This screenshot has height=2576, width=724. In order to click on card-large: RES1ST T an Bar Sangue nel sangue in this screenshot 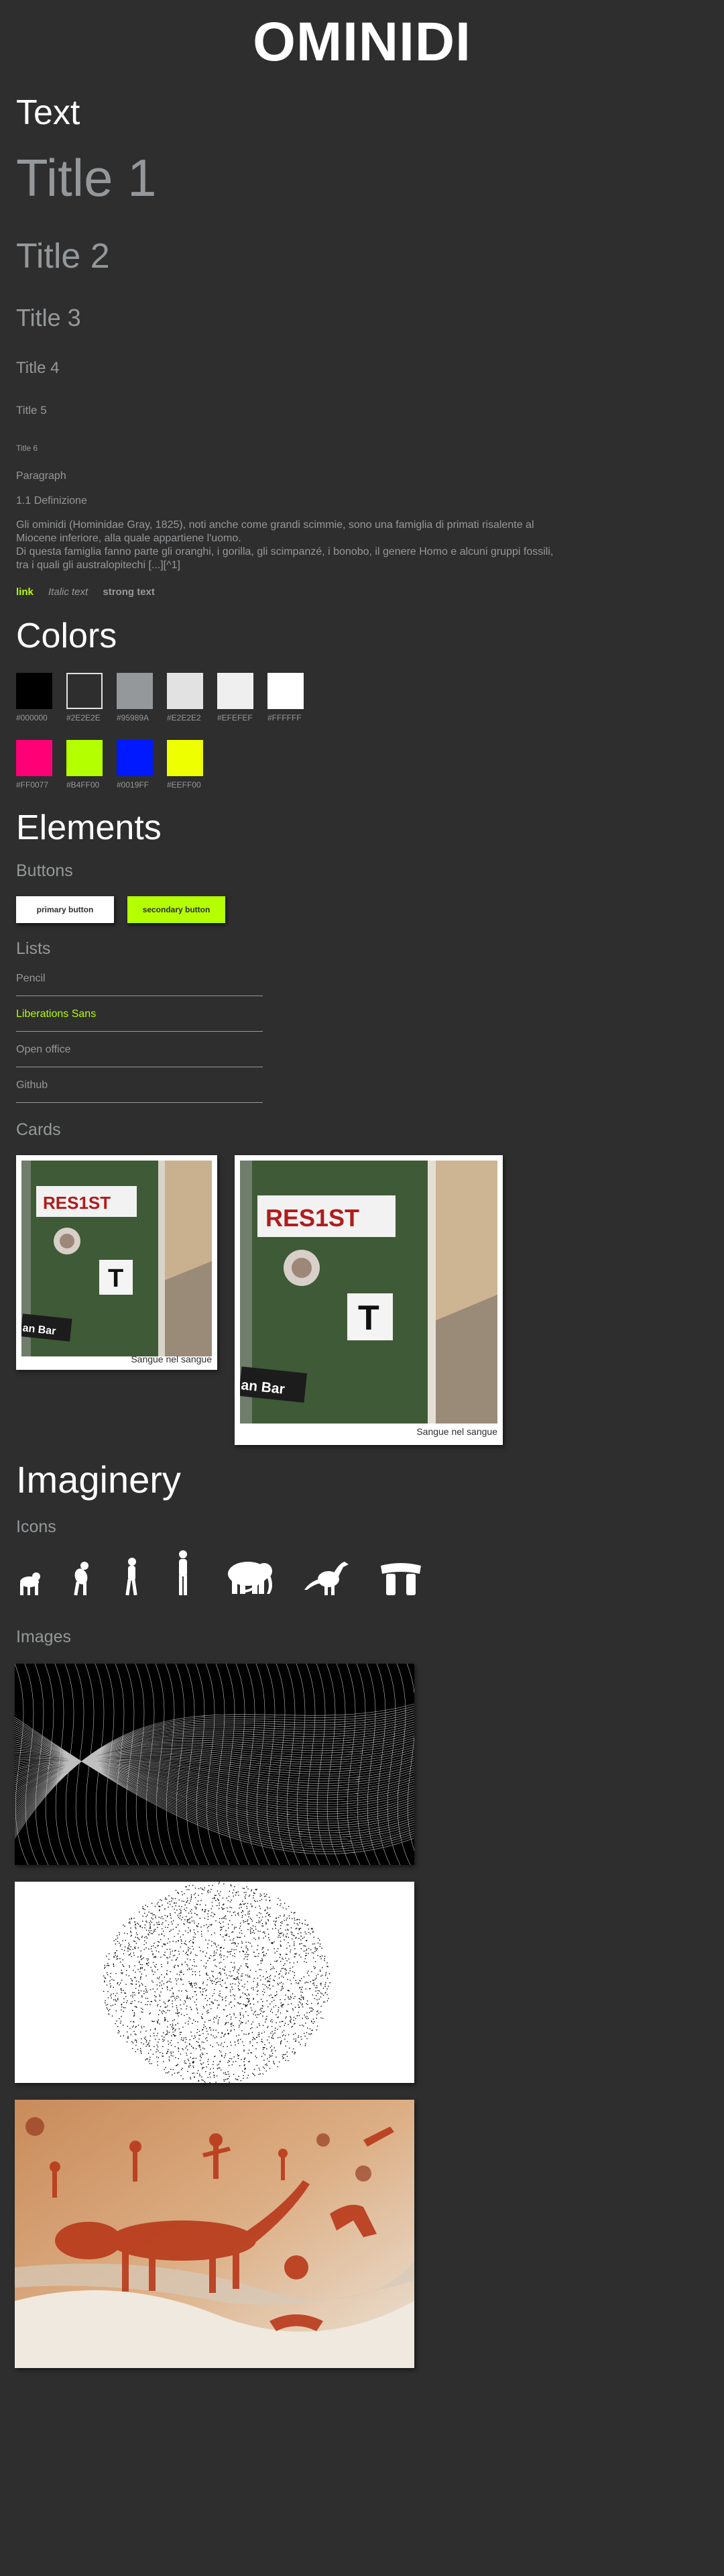, I will do `click(369, 1300)`.